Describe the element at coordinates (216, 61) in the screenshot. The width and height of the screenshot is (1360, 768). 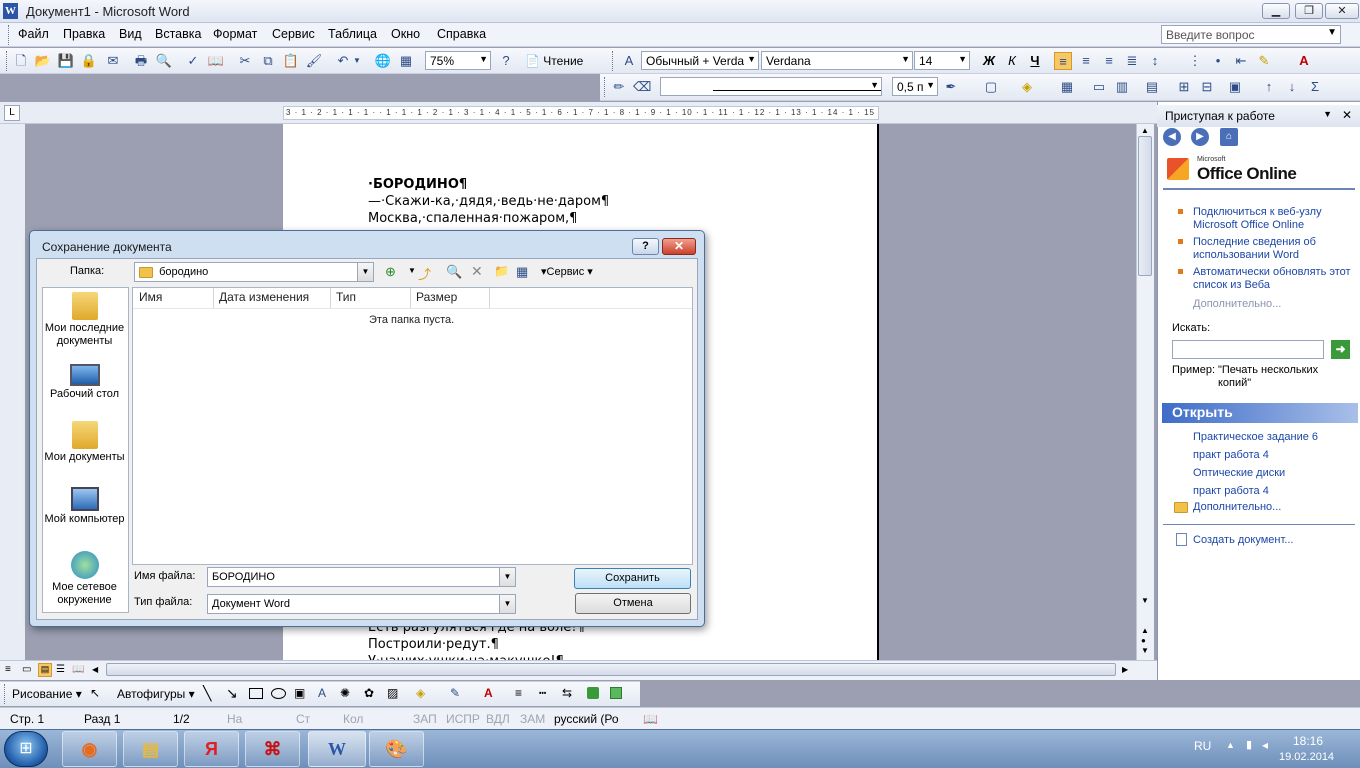
I see `research-icon: 📖` at that location.